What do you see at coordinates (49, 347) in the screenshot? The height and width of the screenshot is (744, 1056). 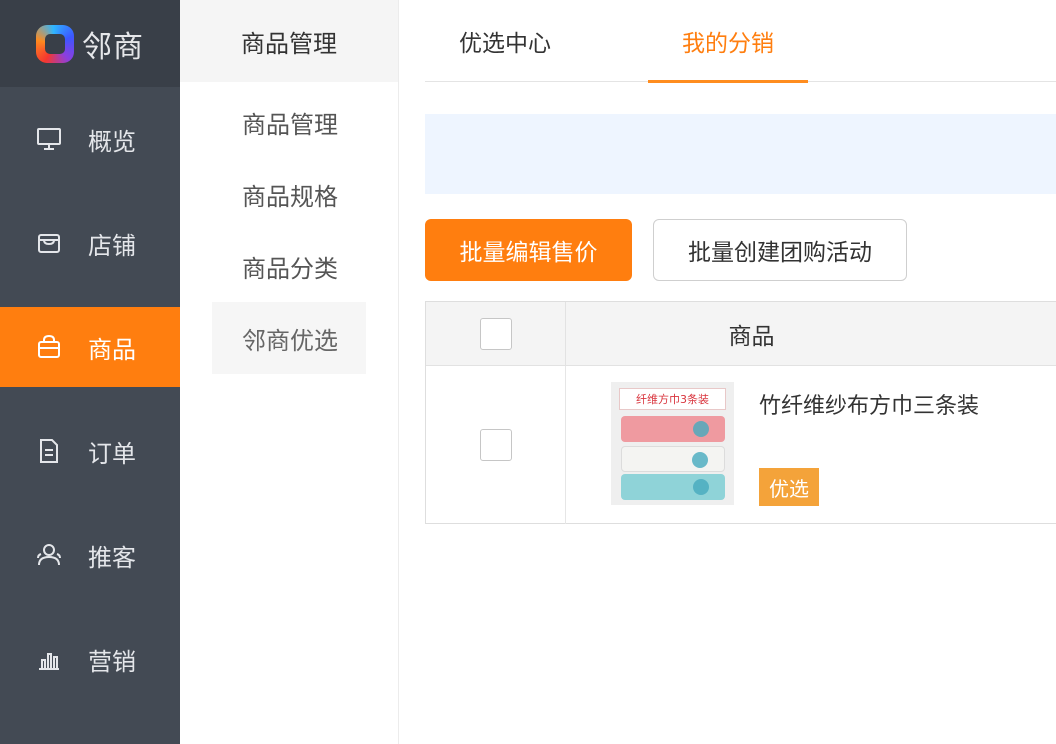 I see `bag-icon` at bounding box center [49, 347].